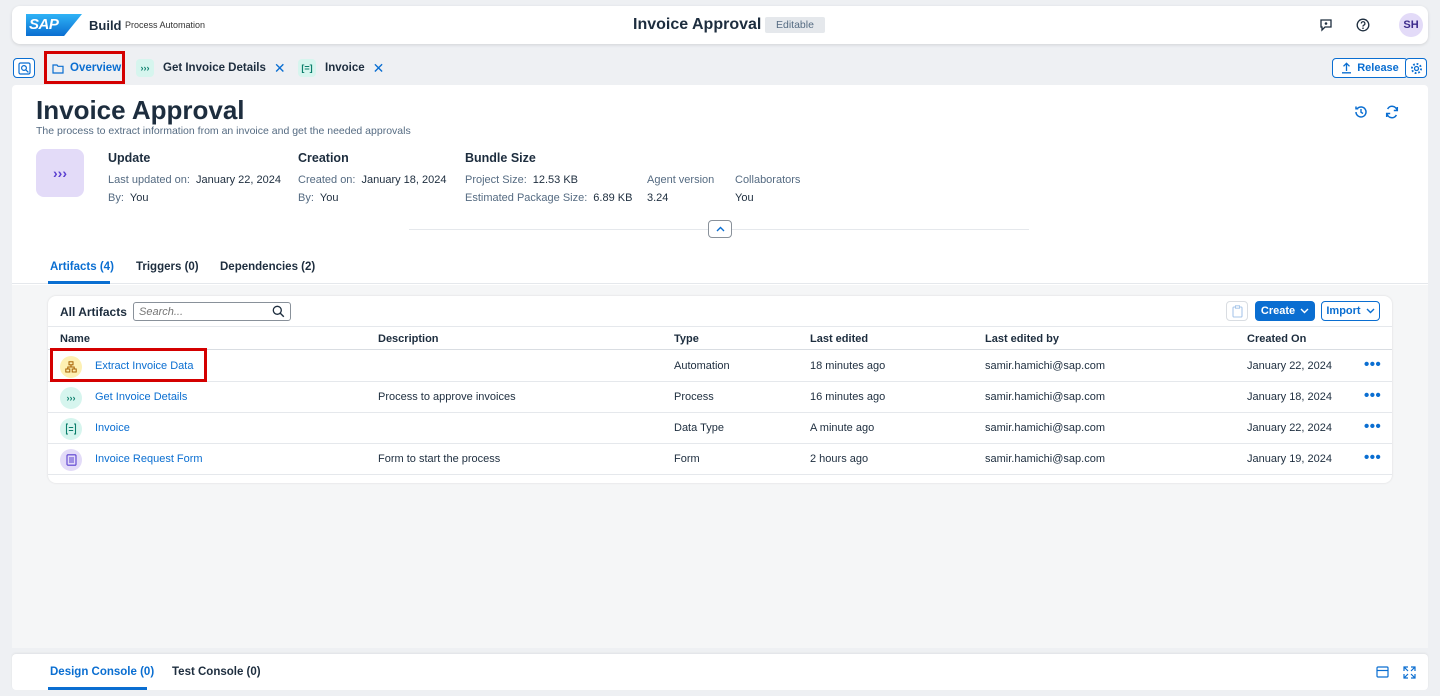  Describe the element at coordinates (71, 429) in the screenshot. I see `data-type-icon` at that location.